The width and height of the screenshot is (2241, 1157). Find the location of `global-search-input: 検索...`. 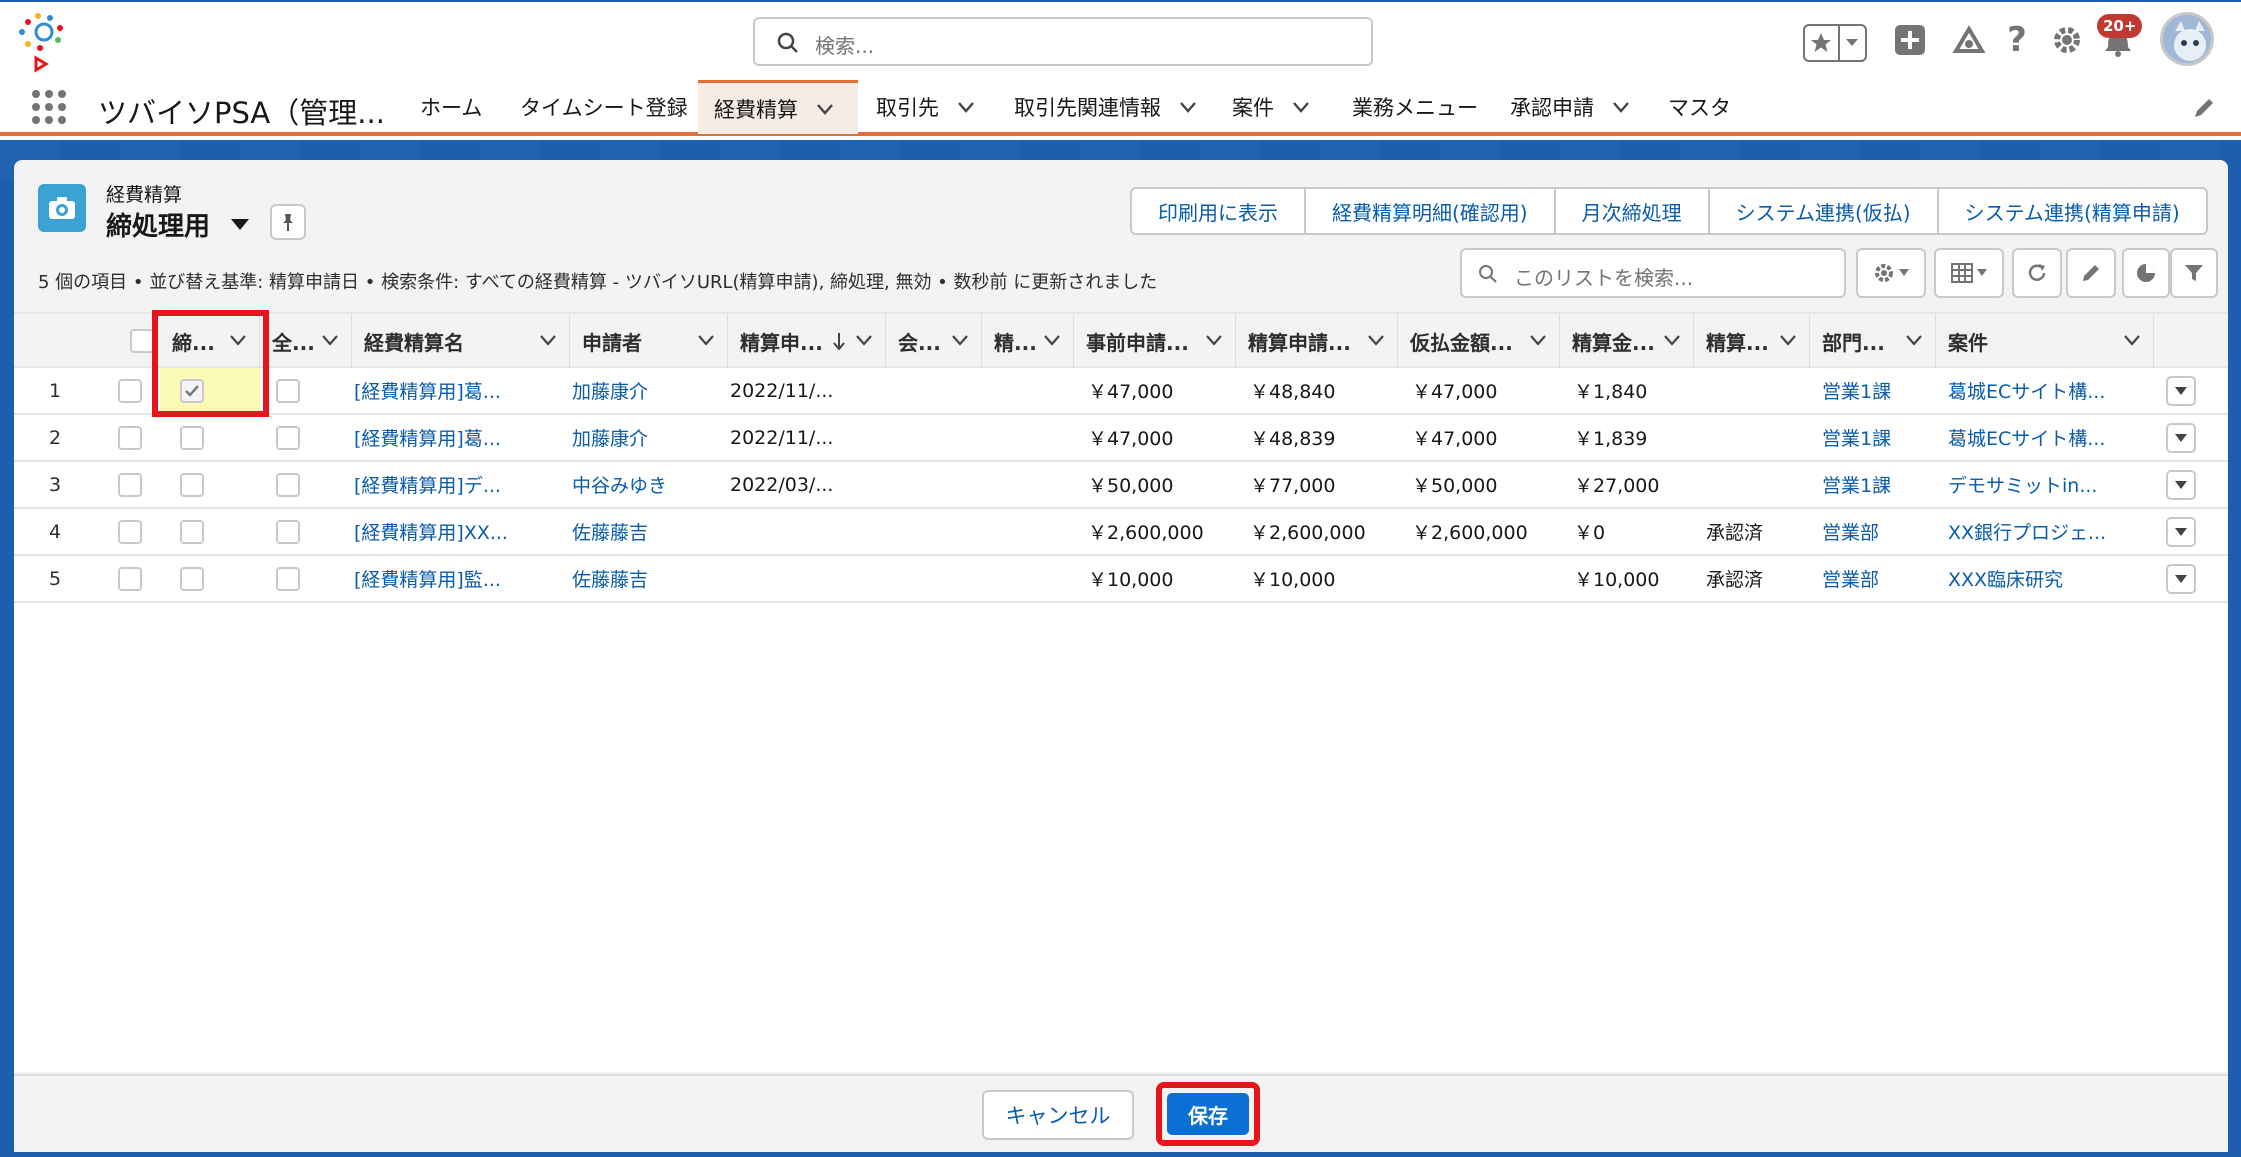

global-search-input: 検索... is located at coordinates (1063, 41).